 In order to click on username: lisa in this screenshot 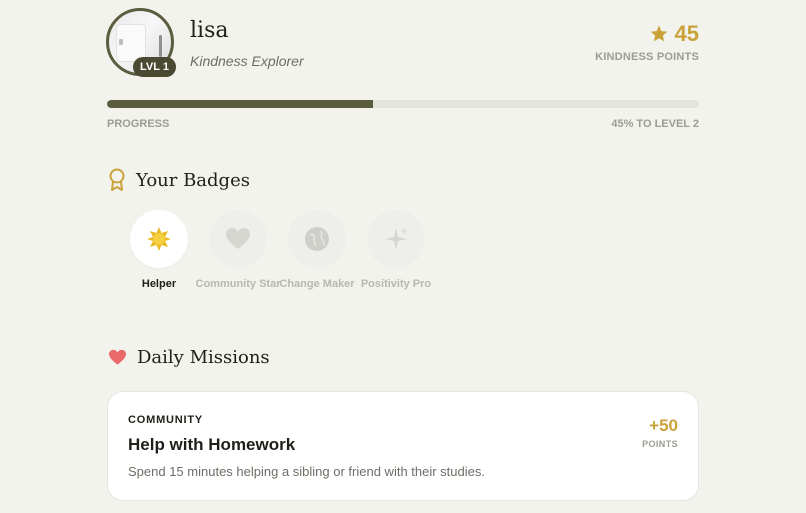, I will do `click(209, 30)`.